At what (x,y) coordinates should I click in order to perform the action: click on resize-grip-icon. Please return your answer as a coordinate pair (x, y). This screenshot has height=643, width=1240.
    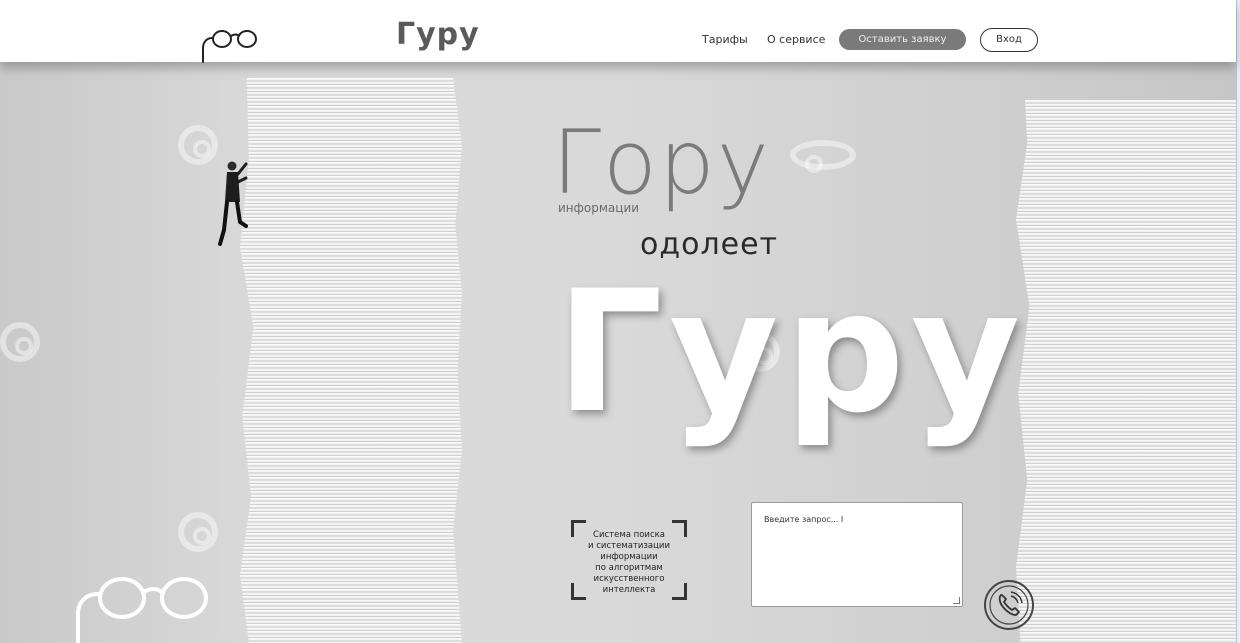
    Looking at the image, I should click on (956, 600).